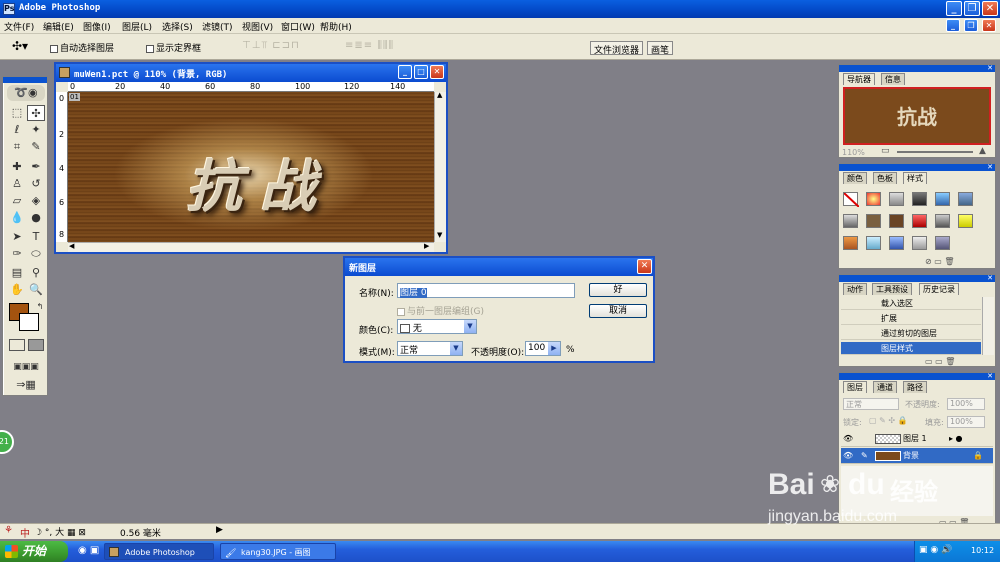  I want to click on navigator-zoom: 110%, so click(853, 152).